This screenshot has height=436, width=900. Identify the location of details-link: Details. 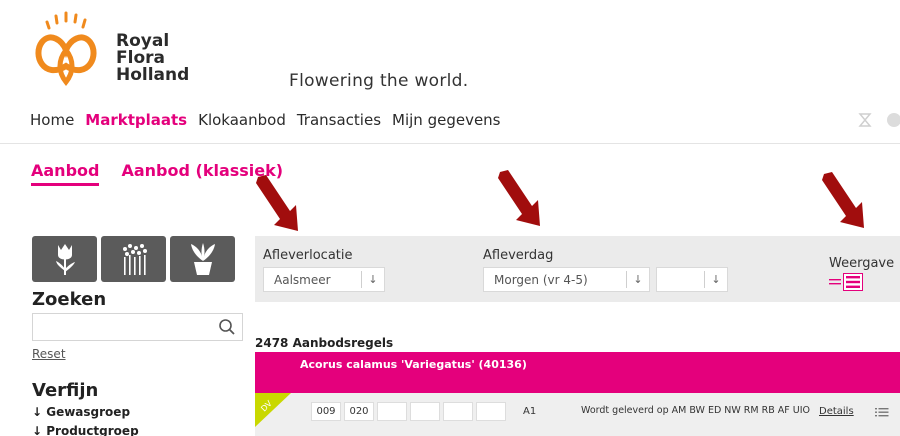
(836, 411).